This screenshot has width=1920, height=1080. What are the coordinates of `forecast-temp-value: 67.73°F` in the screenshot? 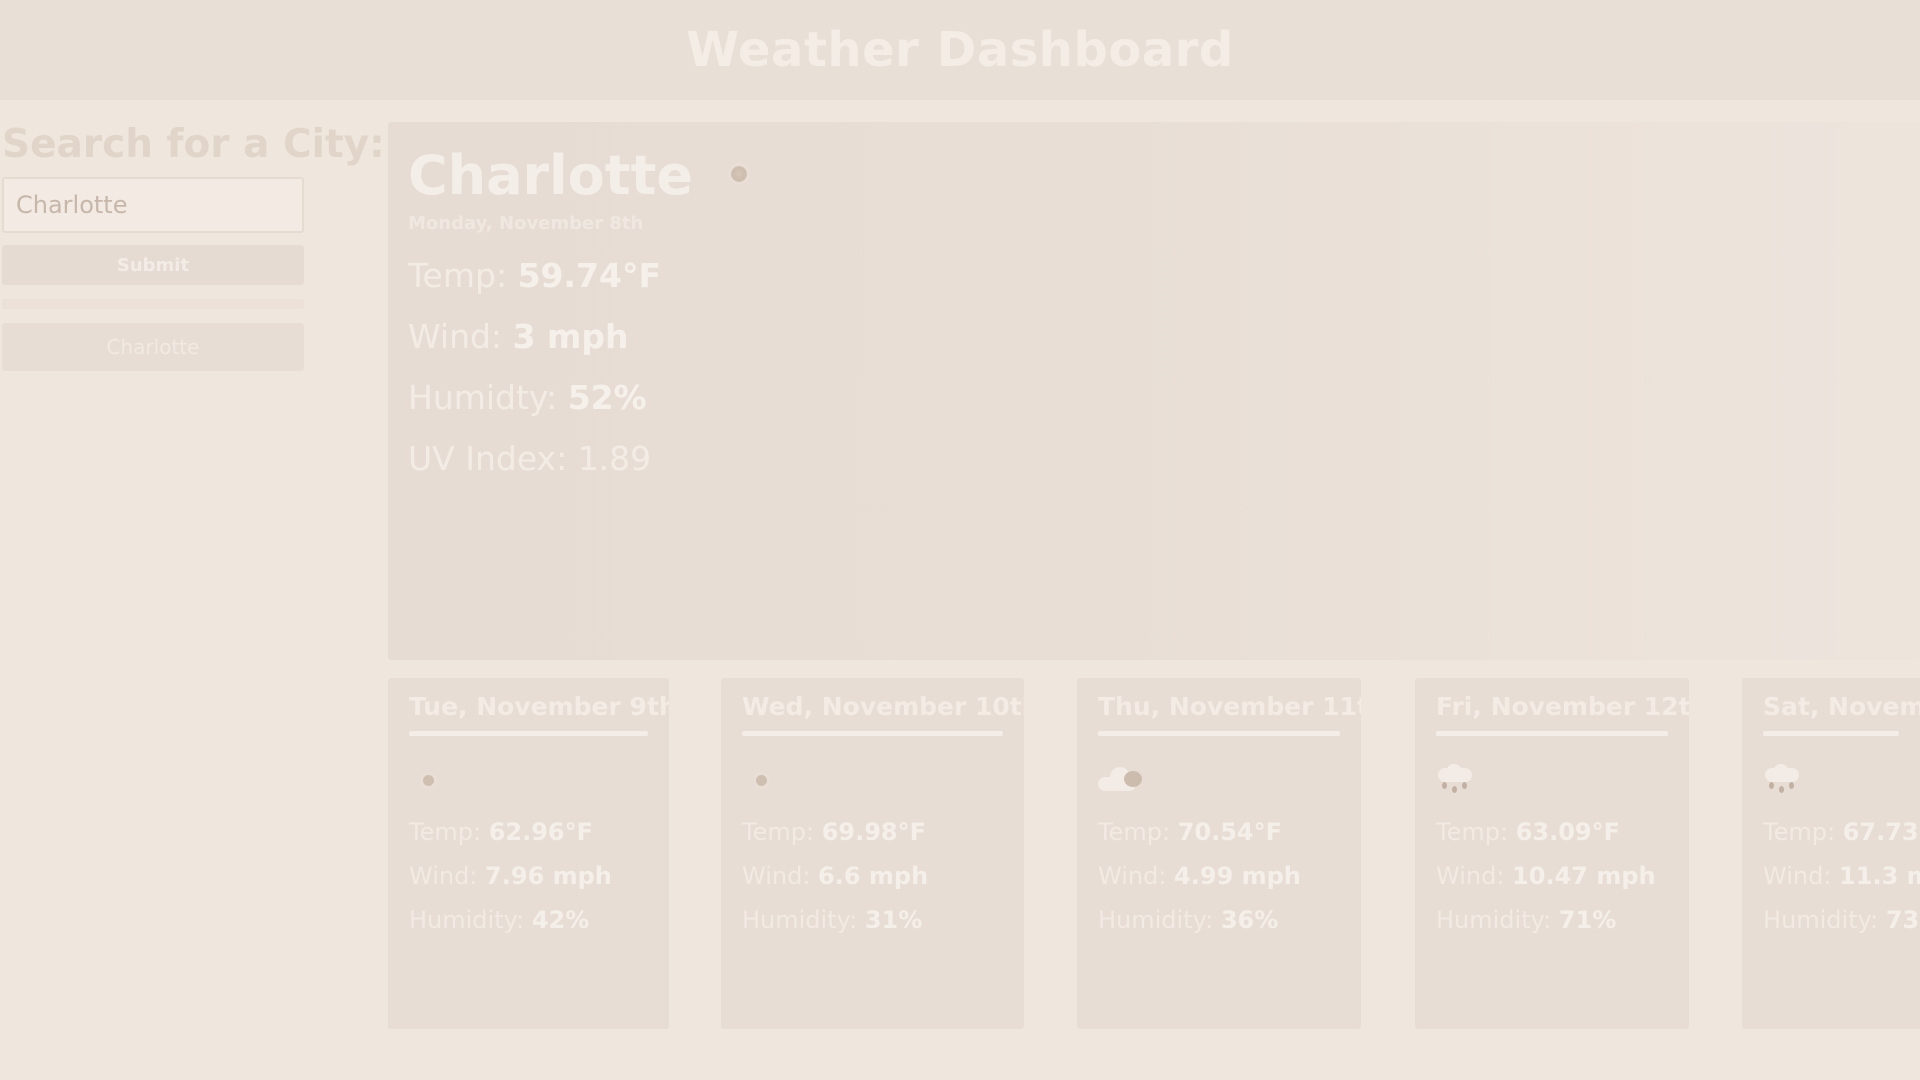 It's located at (1881, 832).